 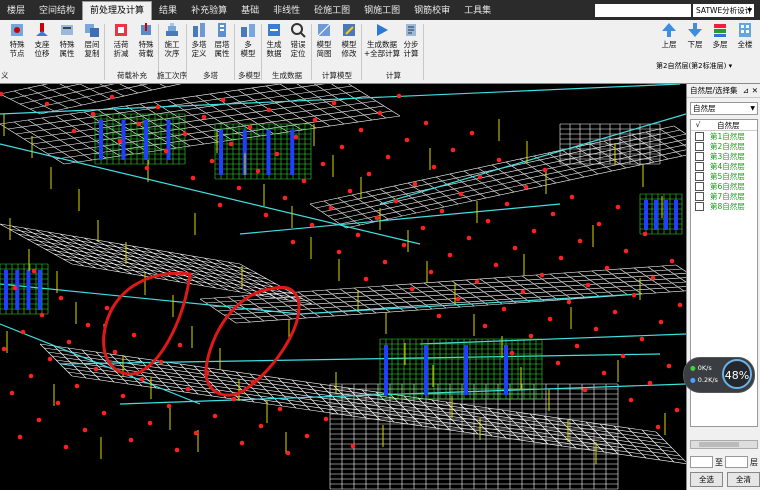 I want to click on list-item: 第5自然层, so click(x=724, y=176).